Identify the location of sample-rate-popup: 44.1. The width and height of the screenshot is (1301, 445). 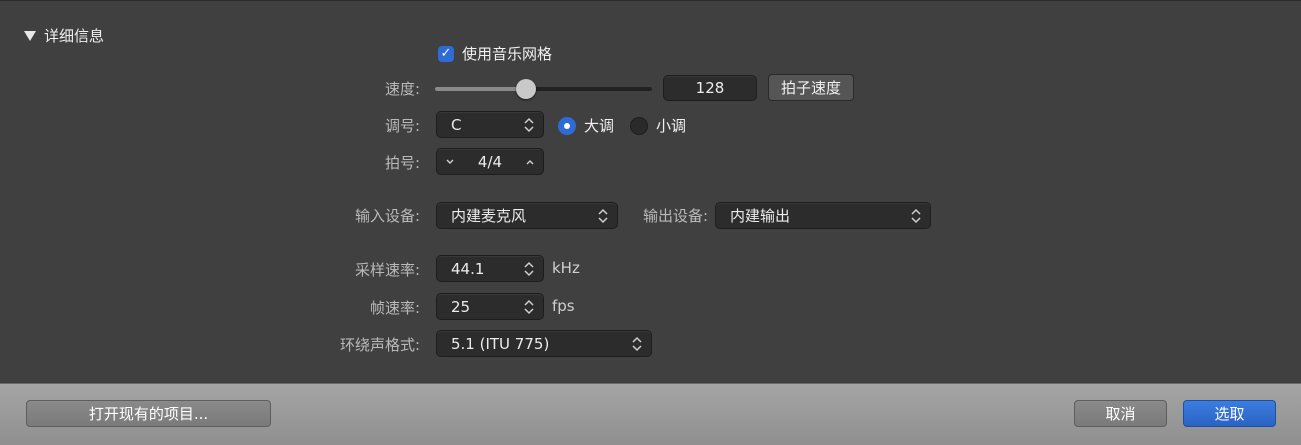
(490, 268).